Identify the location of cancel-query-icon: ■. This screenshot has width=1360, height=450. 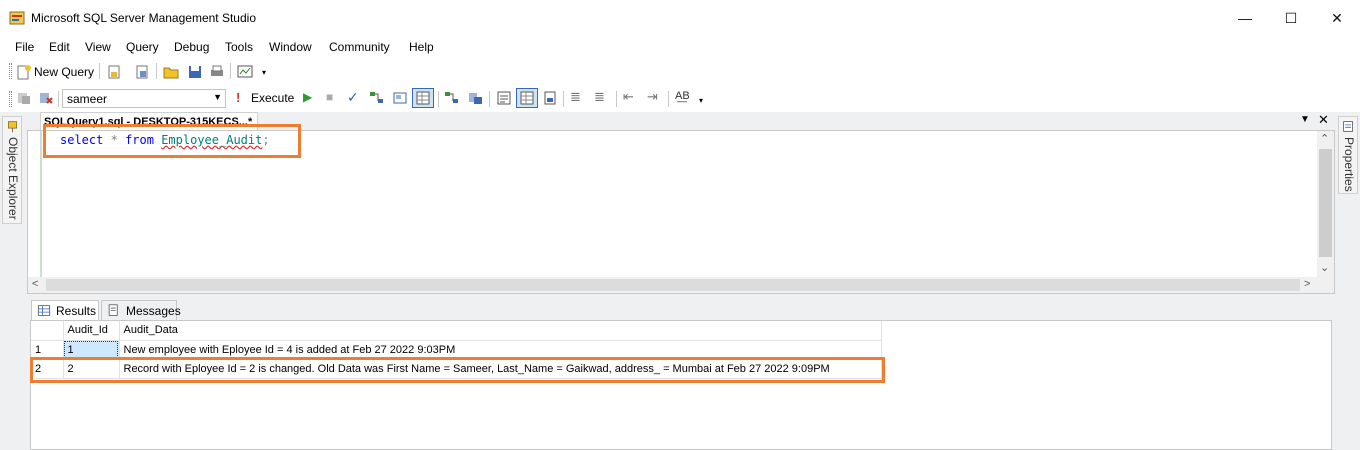
(329, 97).